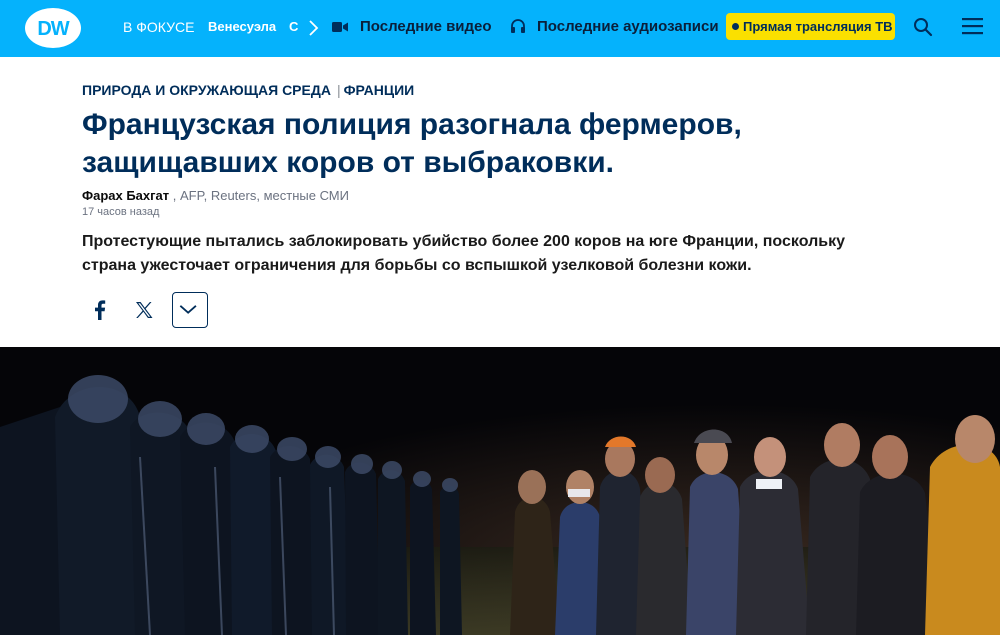 The image size is (1000, 635). What do you see at coordinates (125, 195) in the screenshot?
I see `author-link: Фарах Бахгат` at bounding box center [125, 195].